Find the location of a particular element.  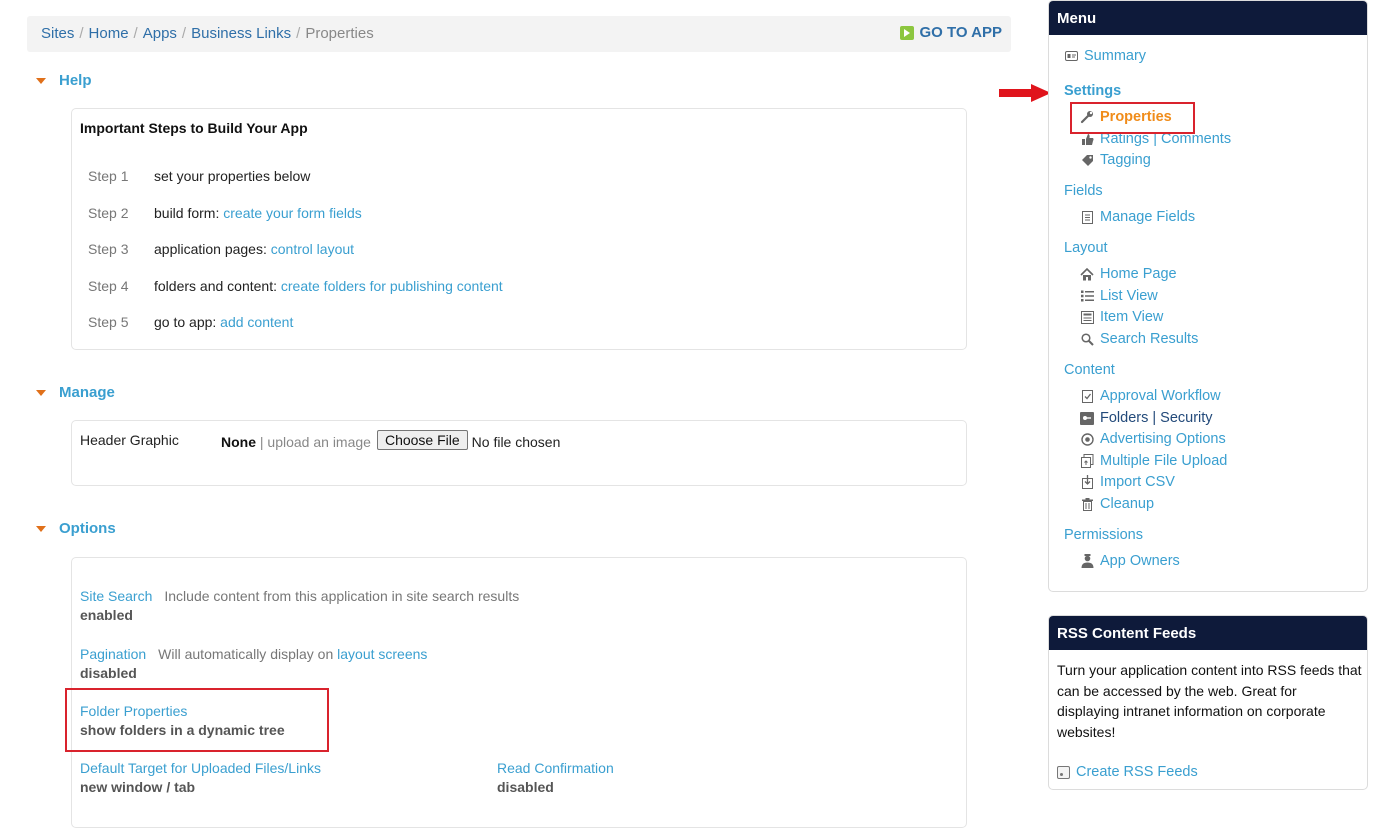

control-layout-link: control layout is located at coordinates (312, 249).